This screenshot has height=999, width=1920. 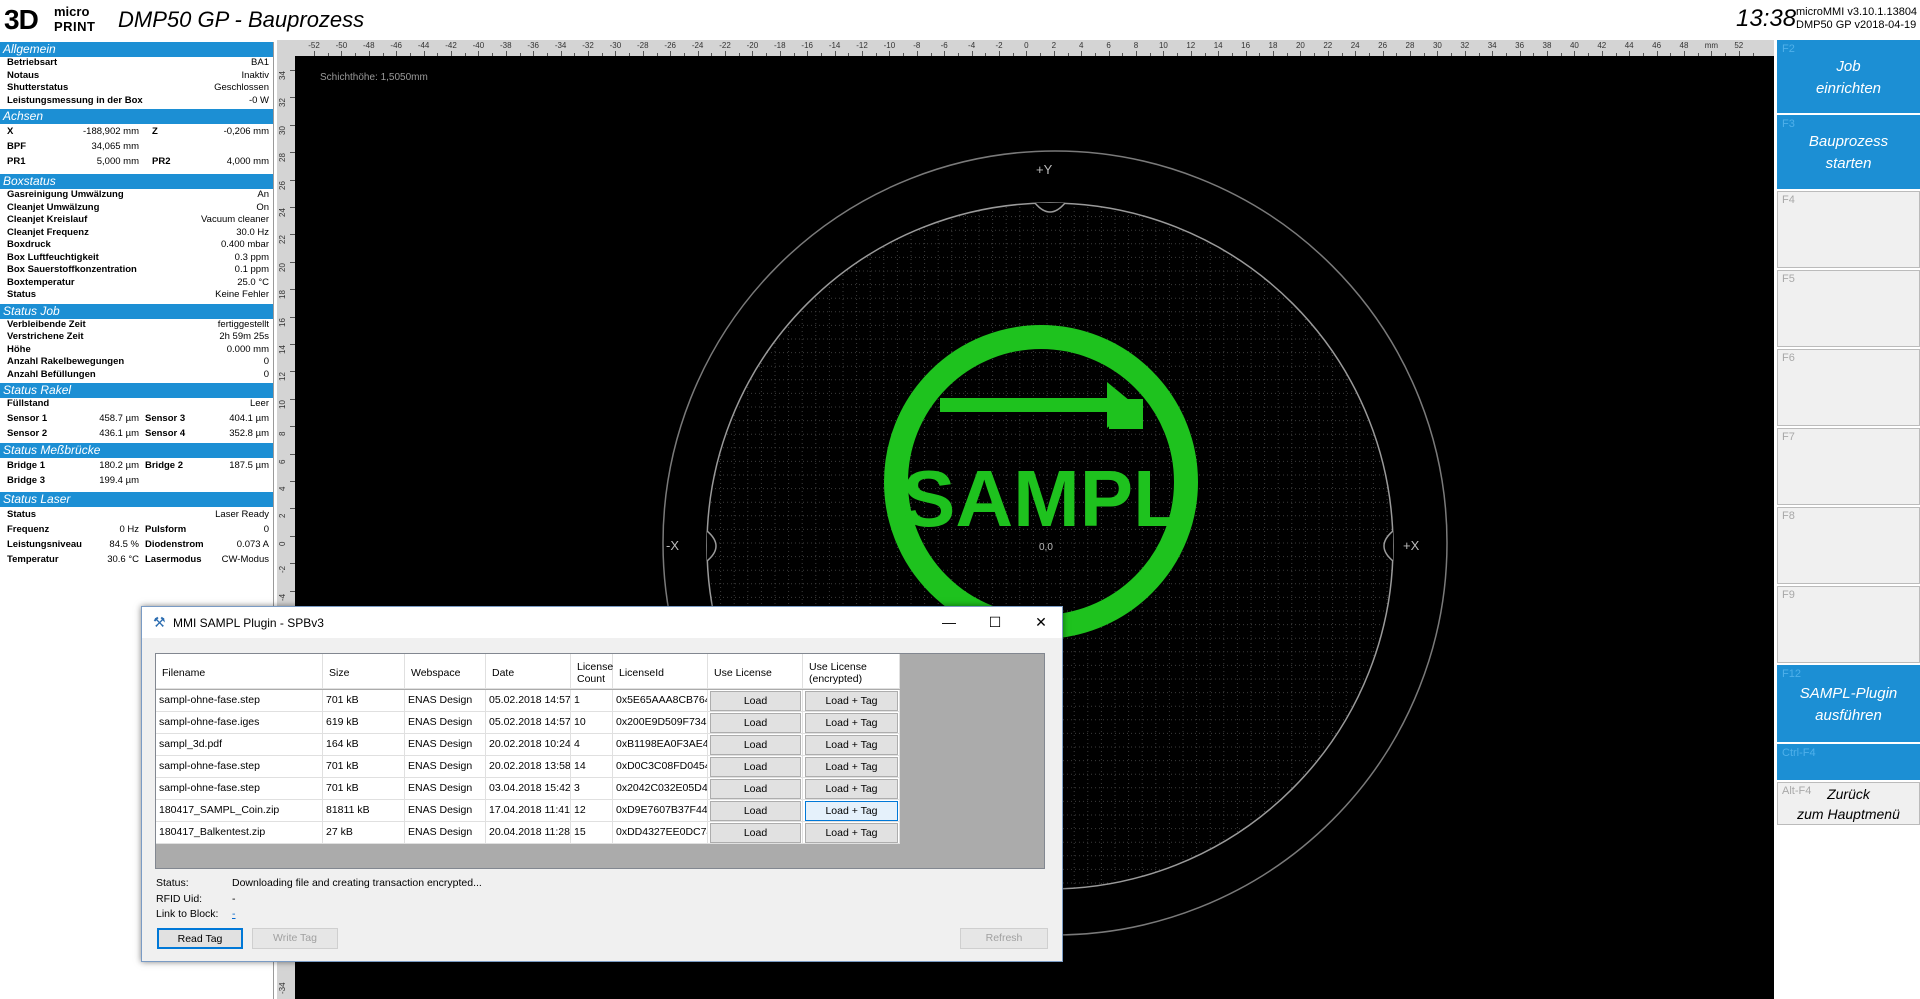 What do you see at coordinates (851, 671) in the screenshot?
I see `column-header: Use License (encrypted)` at bounding box center [851, 671].